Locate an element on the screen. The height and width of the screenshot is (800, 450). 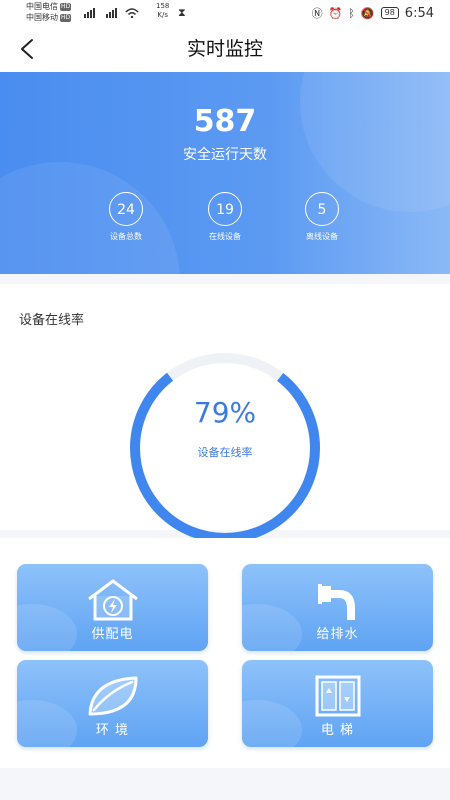
stat-value: 19 is located at coordinates (225, 209).